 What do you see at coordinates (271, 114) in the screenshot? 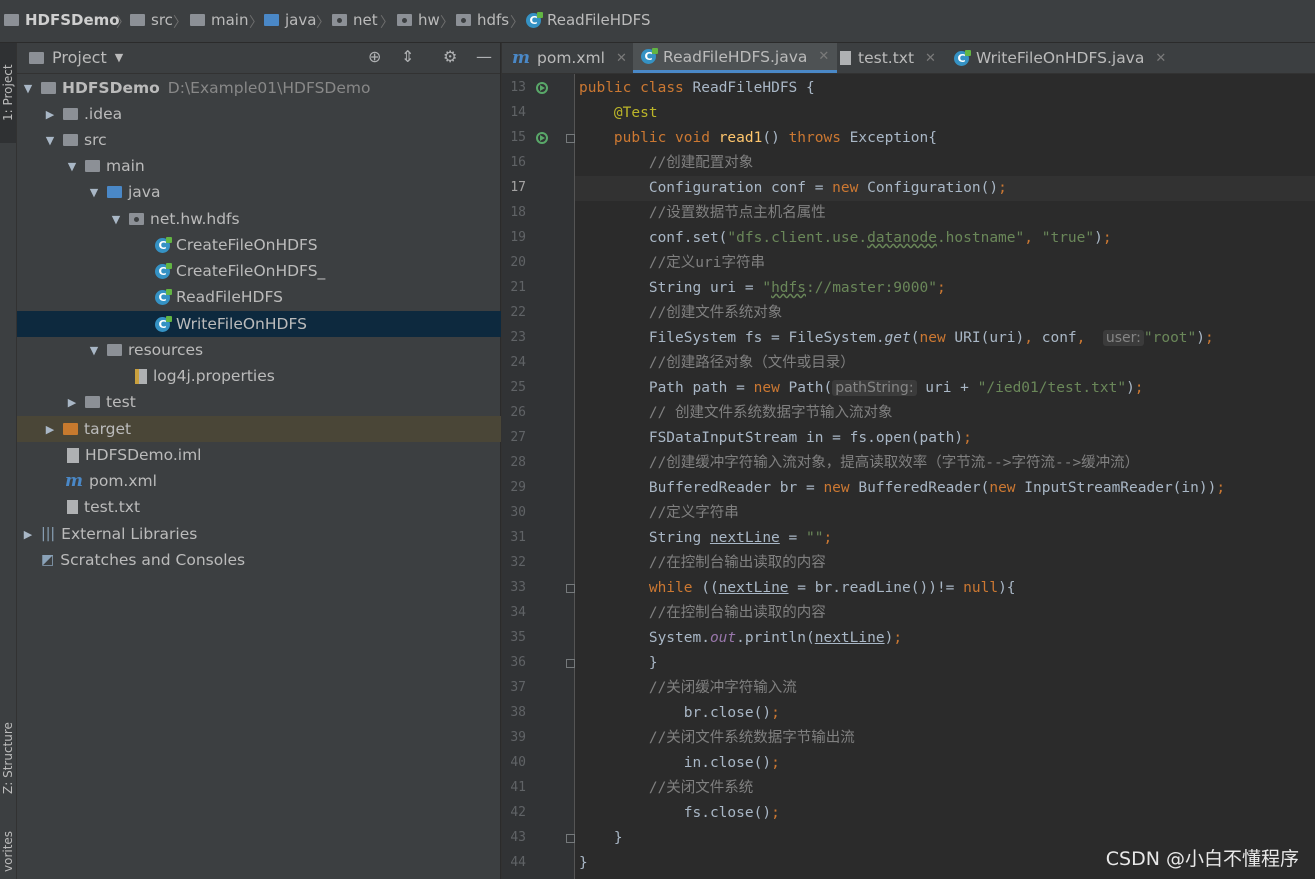
I see `tree-item-idea: ▶ .idea` at bounding box center [271, 114].